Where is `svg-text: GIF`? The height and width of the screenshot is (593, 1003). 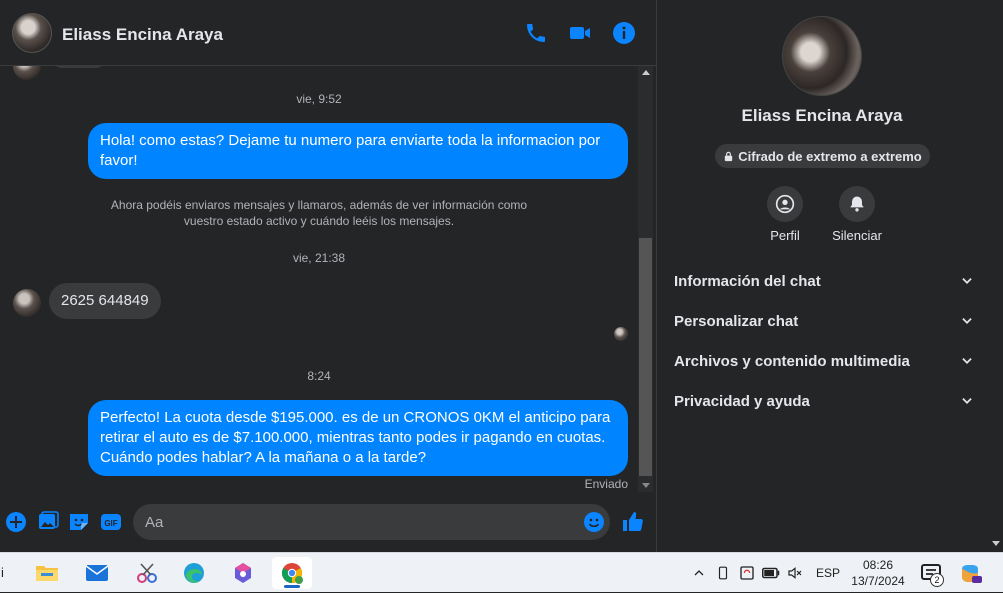 svg-text: GIF is located at coordinates (110, 523).